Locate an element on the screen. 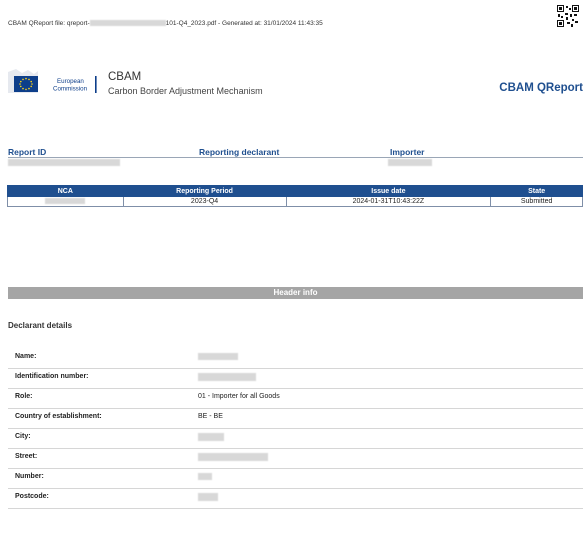 Image resolution: width=587 pixels, height=550 pixels. postcode-label: Postcode: is located at coordinates (32, 496).